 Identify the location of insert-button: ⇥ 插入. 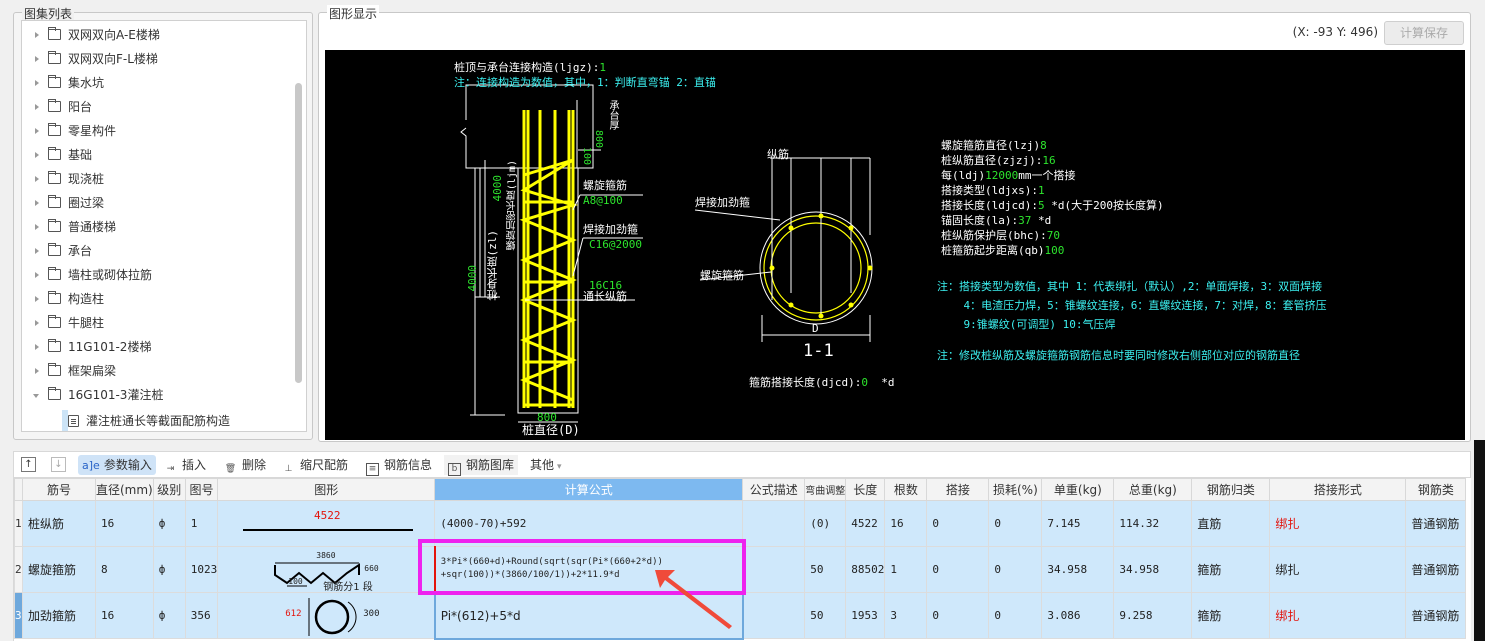
(185, 465).